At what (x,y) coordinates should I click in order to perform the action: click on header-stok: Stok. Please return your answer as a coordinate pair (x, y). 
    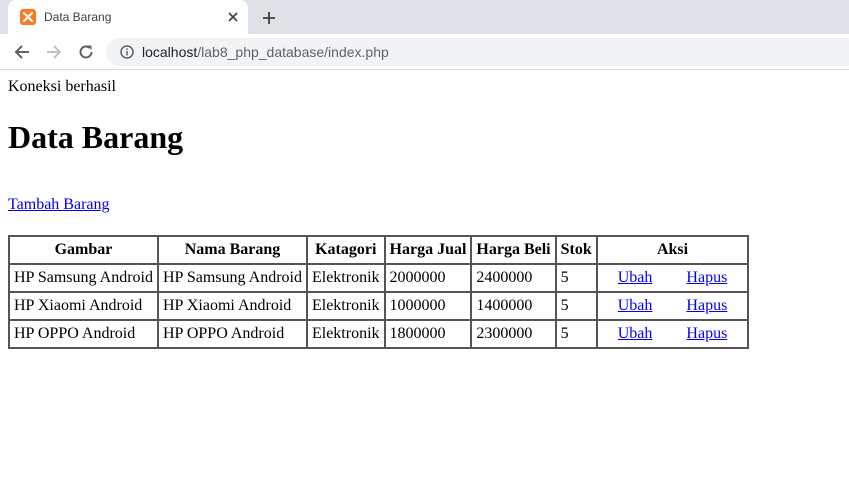
    Looking at the image, I should click on (576, 250).